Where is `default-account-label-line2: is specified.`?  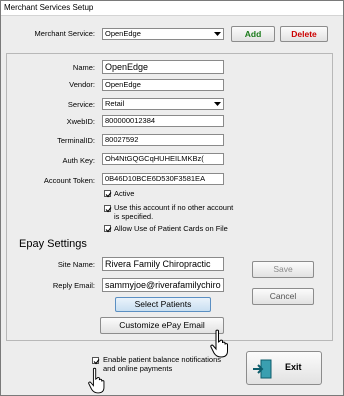 default-account-label-line2: is specified. is located at coordinates (134, 216).